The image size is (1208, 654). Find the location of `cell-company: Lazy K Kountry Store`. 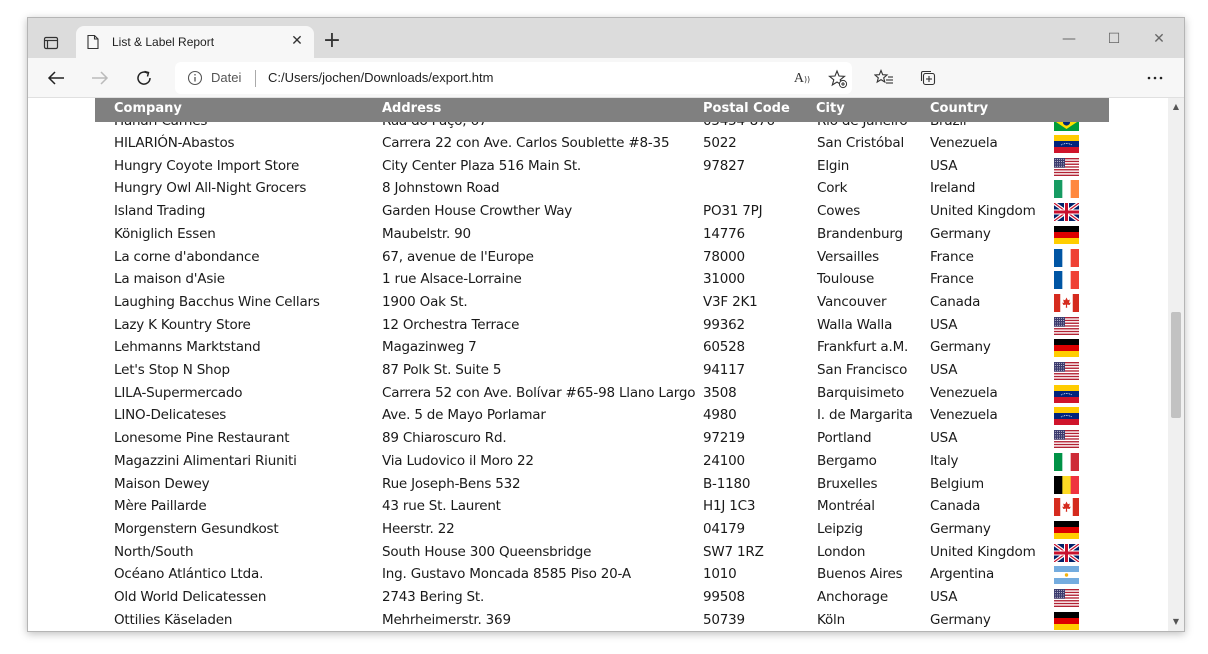

cell-company: Lazy K Kountry Store is located at coordinates (182, 324).